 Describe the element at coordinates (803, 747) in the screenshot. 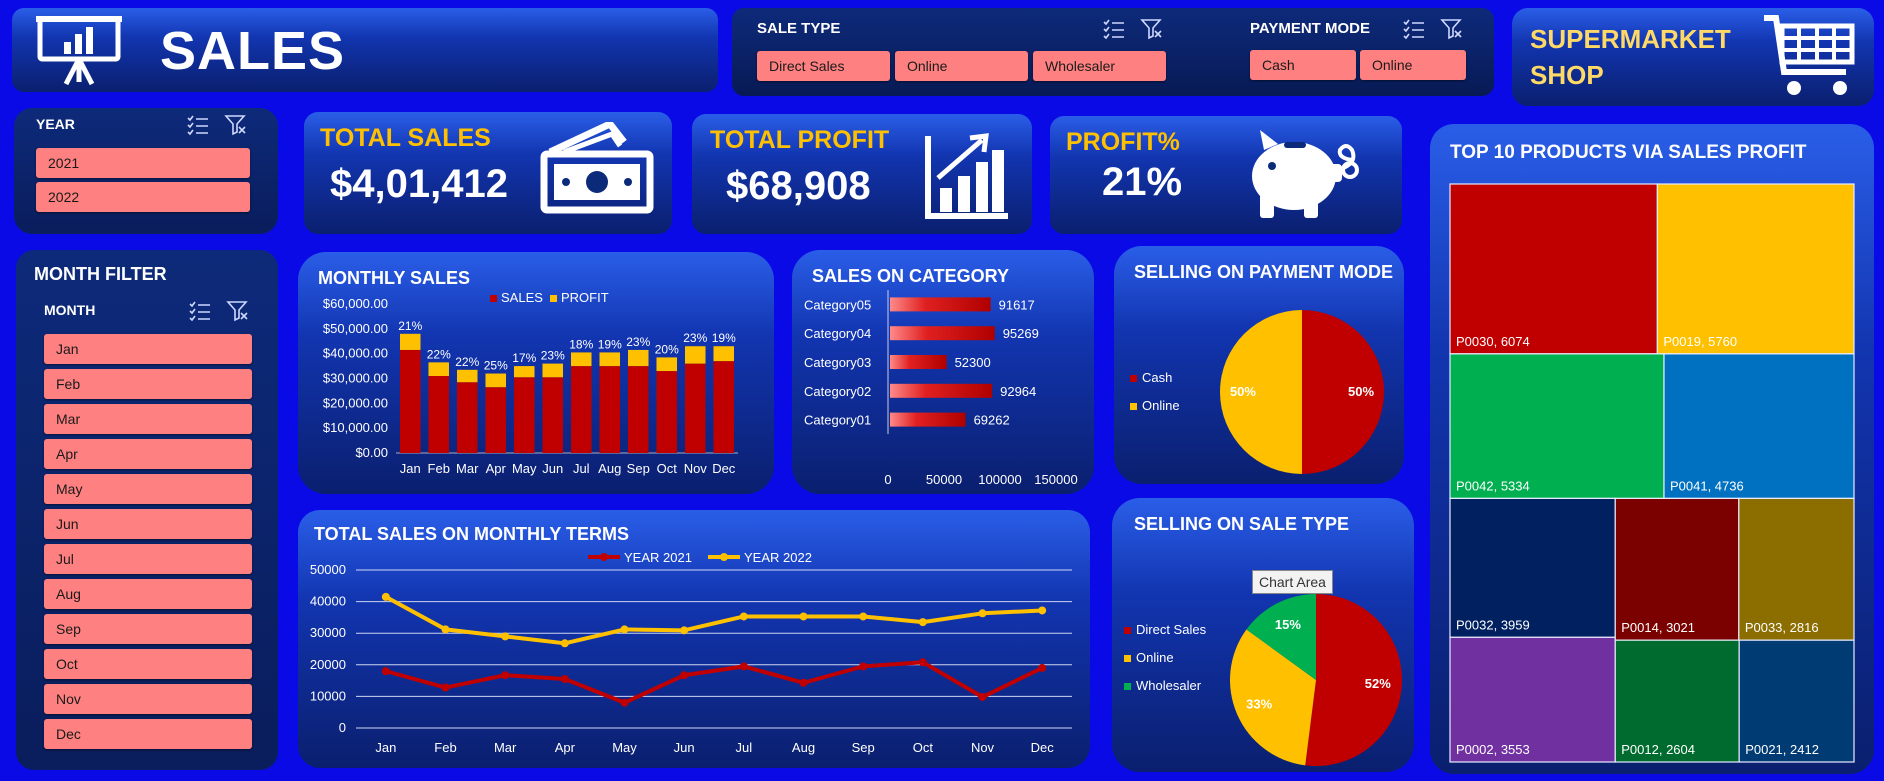

I see `x-tick-label: Aug` at that location.